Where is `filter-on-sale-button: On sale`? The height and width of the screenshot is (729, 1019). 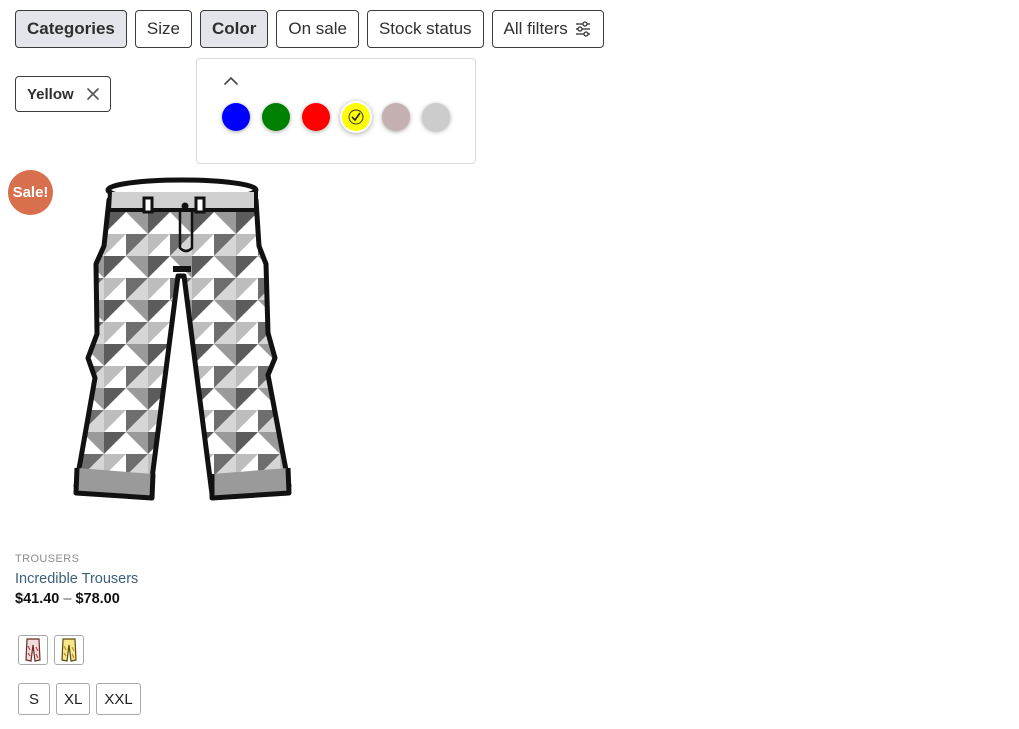
filter-on-sale-button: On sale is located at coordinates (317, 29).